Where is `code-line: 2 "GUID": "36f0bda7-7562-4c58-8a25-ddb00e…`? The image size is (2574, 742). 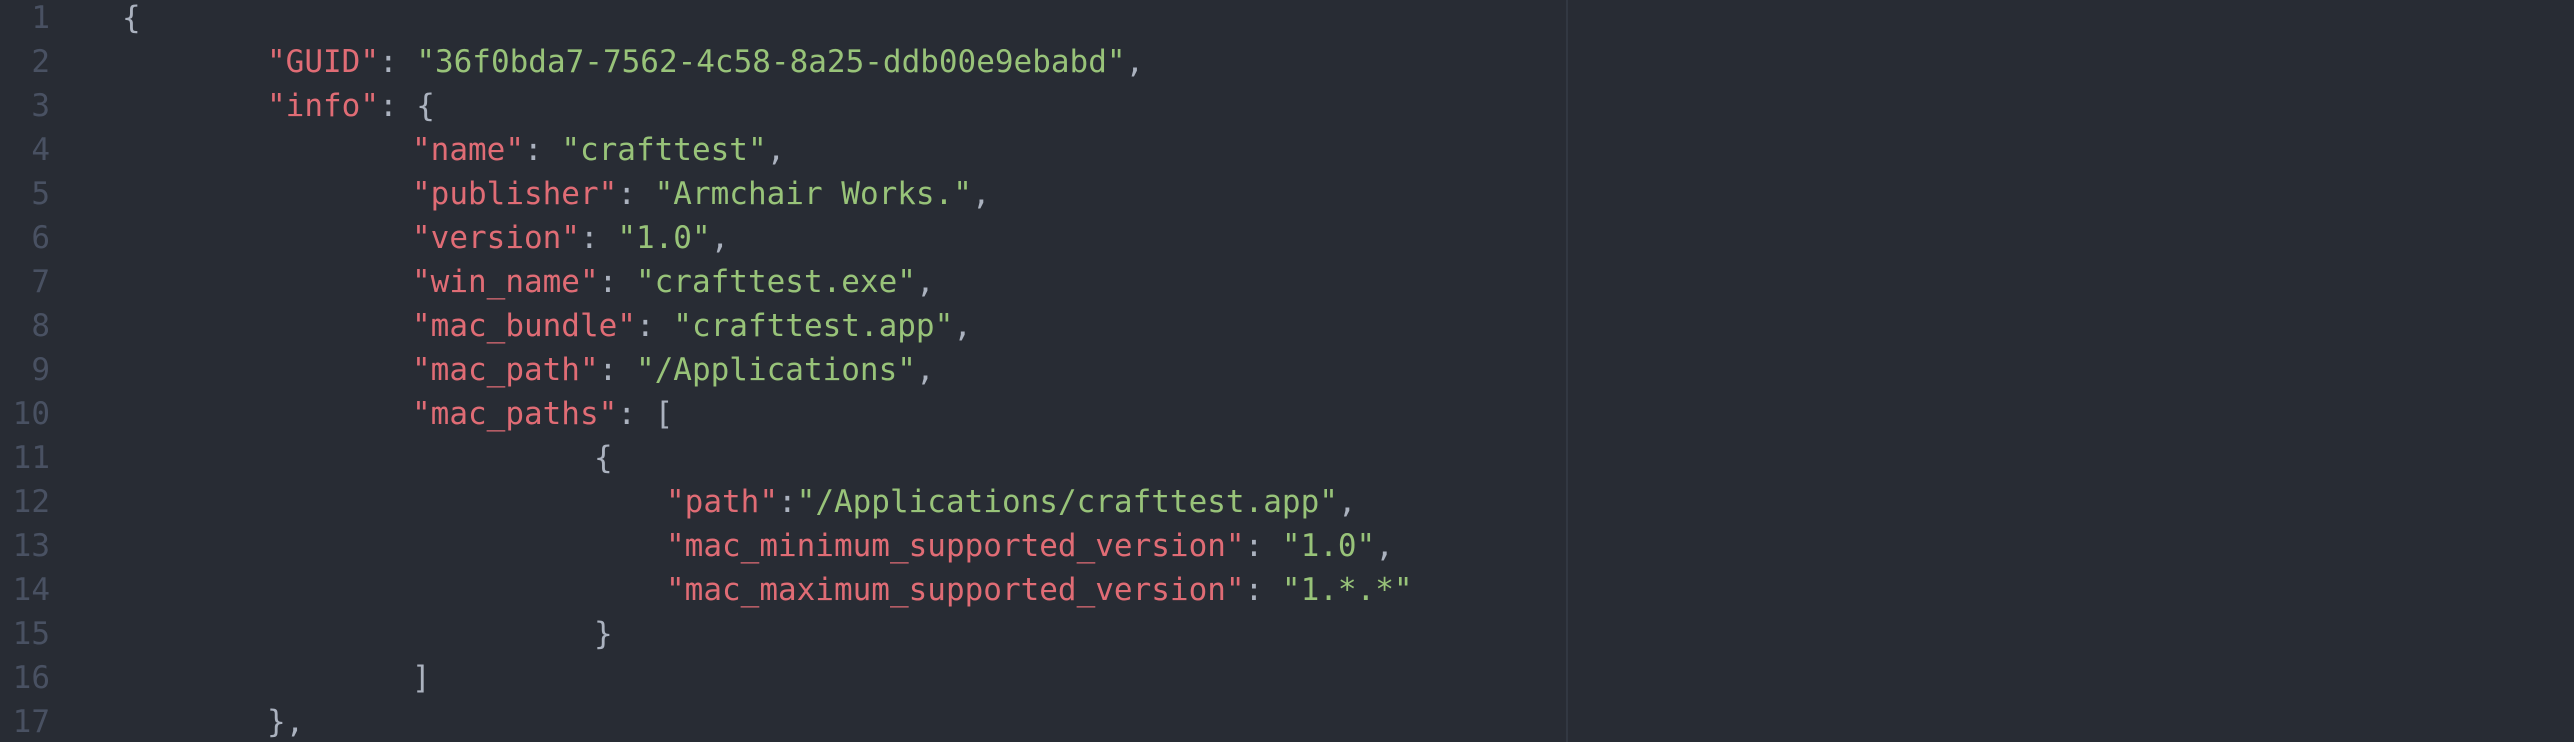 code-line: 2 "GUID": "36f0bda7-7562-4c58-8a25-ddb00e… is located at coordinates (1287, 62).